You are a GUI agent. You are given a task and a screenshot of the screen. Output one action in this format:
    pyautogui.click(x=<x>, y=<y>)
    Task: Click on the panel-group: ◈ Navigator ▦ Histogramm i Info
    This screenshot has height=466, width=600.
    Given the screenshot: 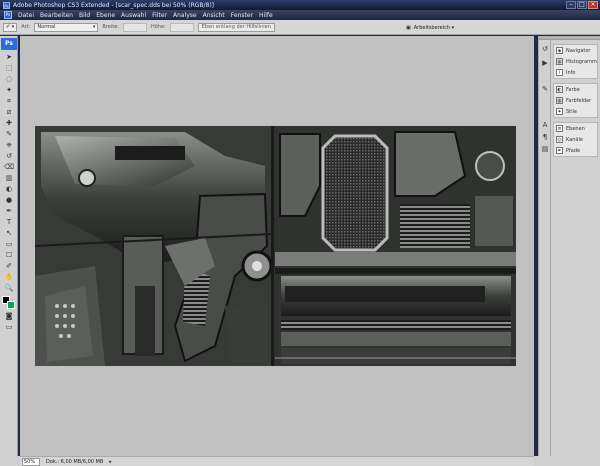 What is the action you would take?
    pyautogui.click(x=575, y=61)
    